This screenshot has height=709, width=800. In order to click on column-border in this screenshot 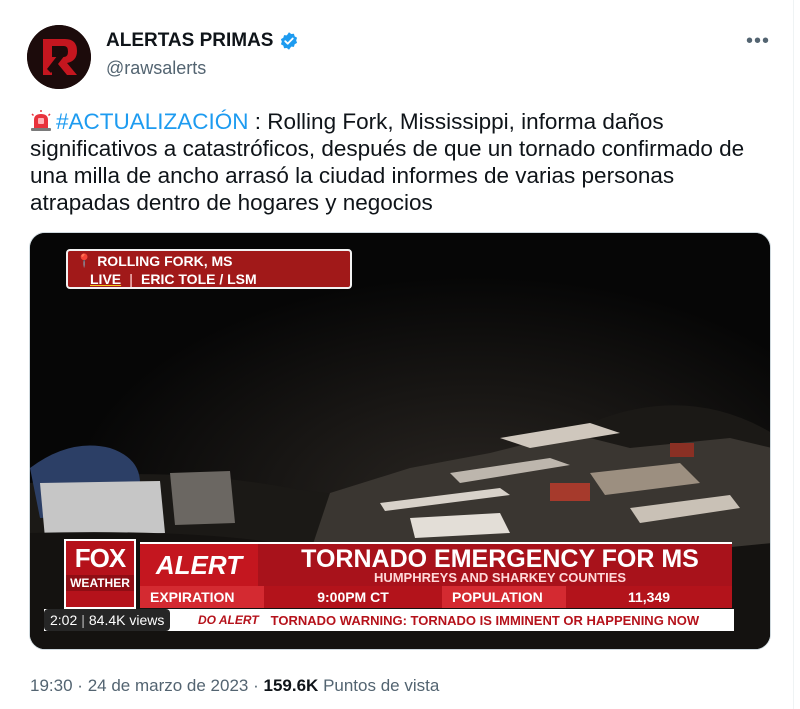, I will do `click(793, 354)`.